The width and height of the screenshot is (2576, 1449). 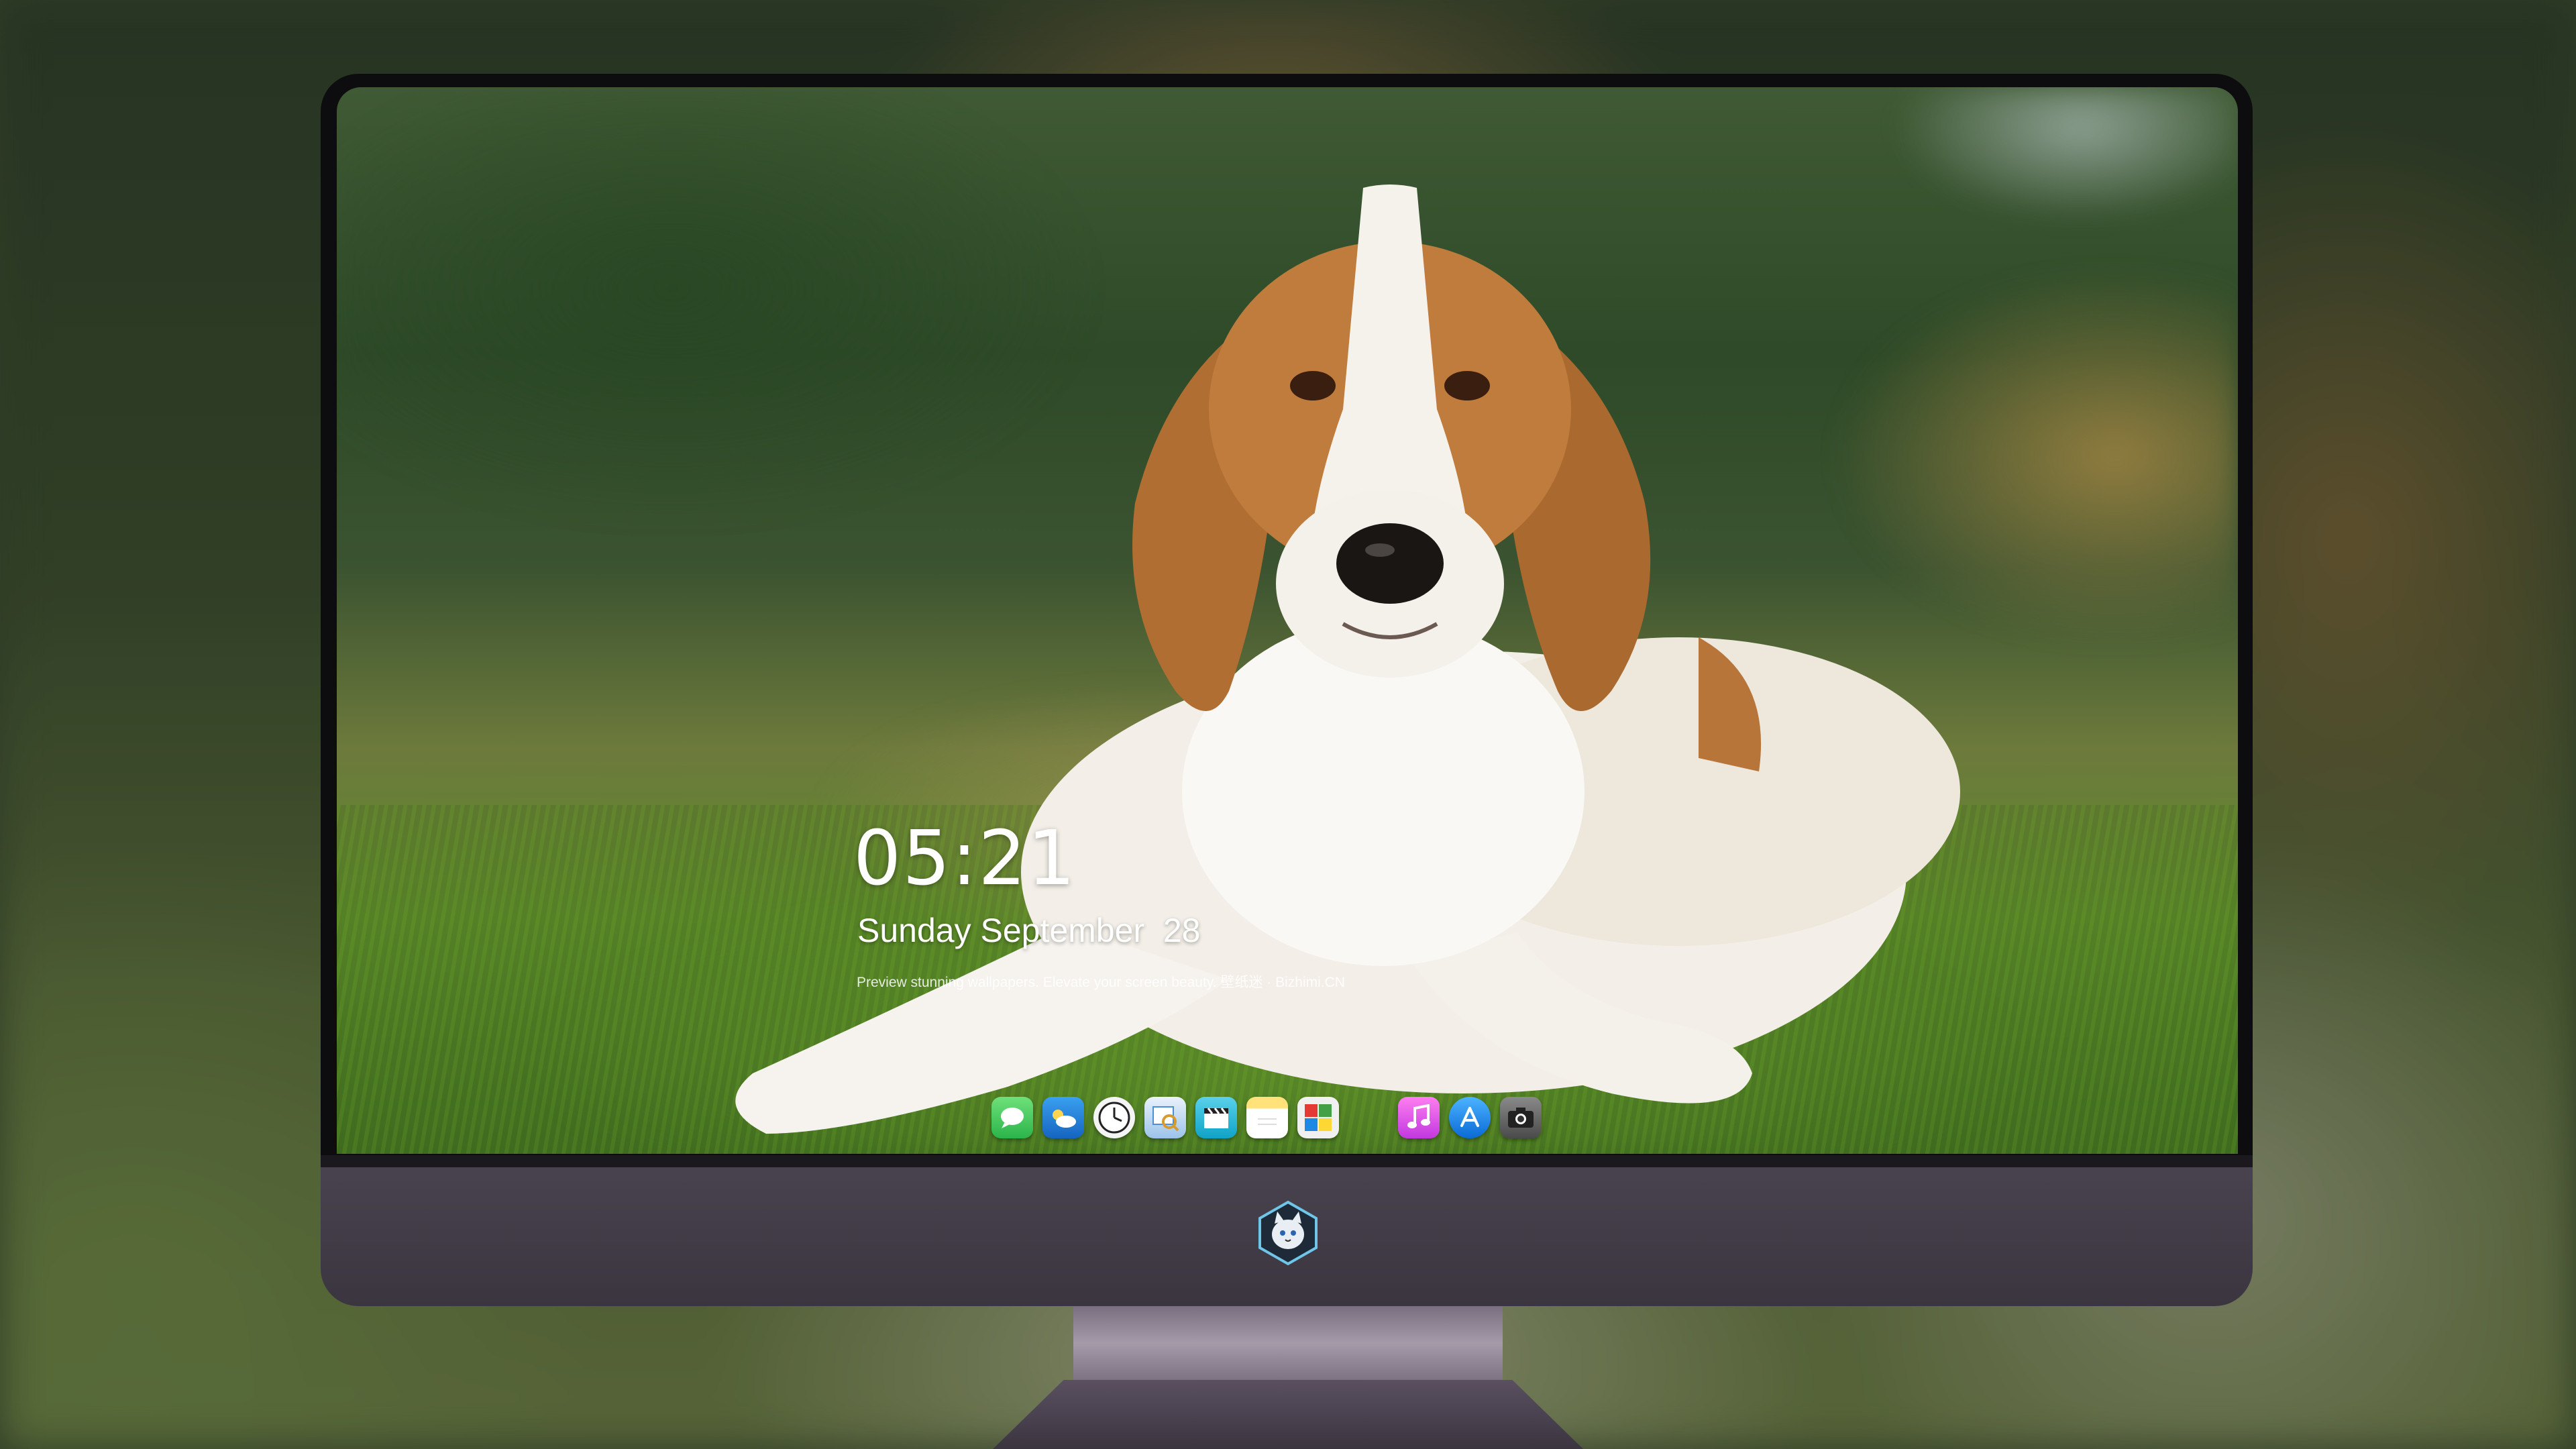 I want to click on dock, so click(x=1266, y=1117).